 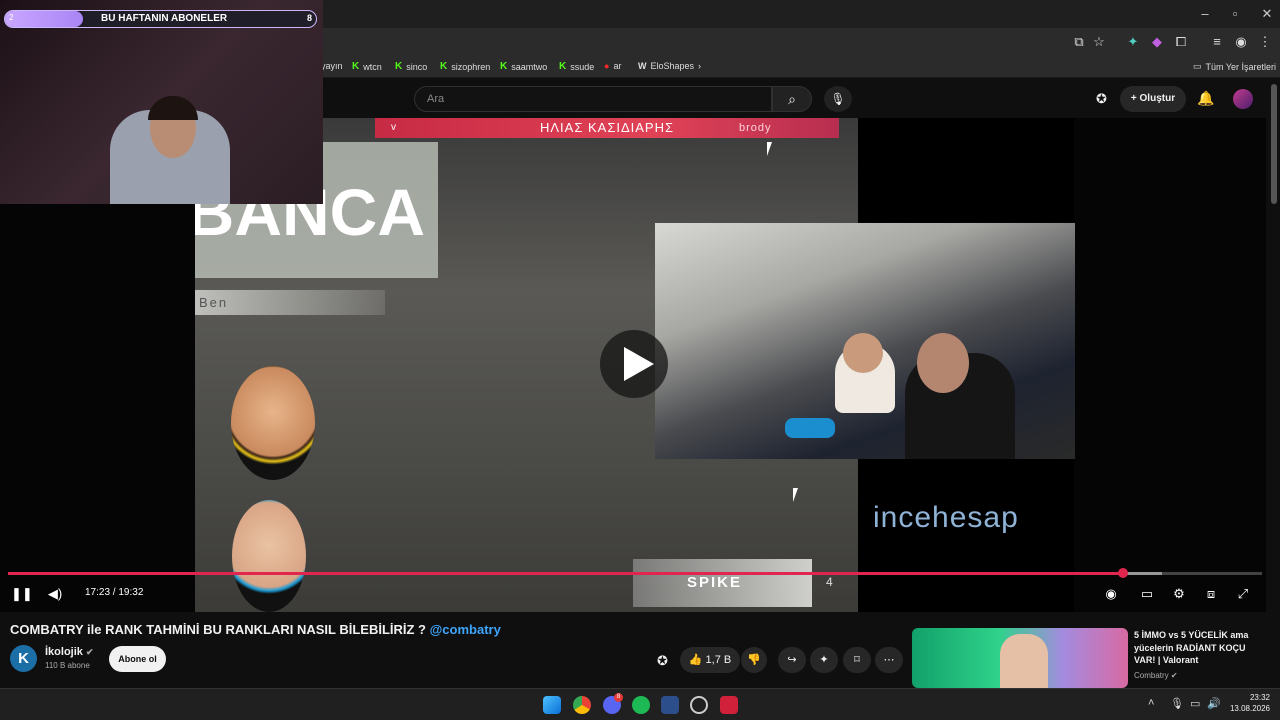 I want to click on mention-link: @combatry, so click(x=465, y=629).